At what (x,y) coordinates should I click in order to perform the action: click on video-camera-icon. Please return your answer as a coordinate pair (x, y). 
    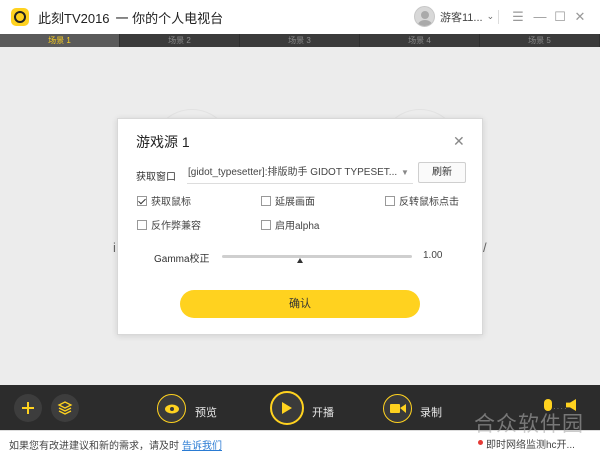
    Looking at the image, I should click on (397, 408).